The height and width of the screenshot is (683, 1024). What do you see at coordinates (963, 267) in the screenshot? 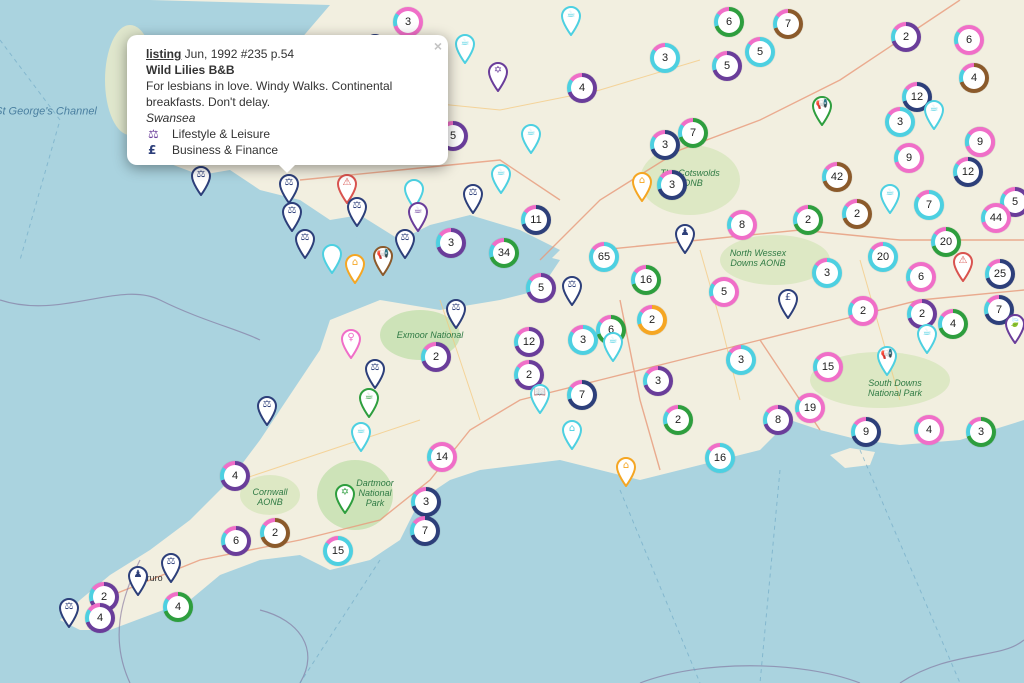
I see `map-pin: ⚠` at bounding box center [963, 267].